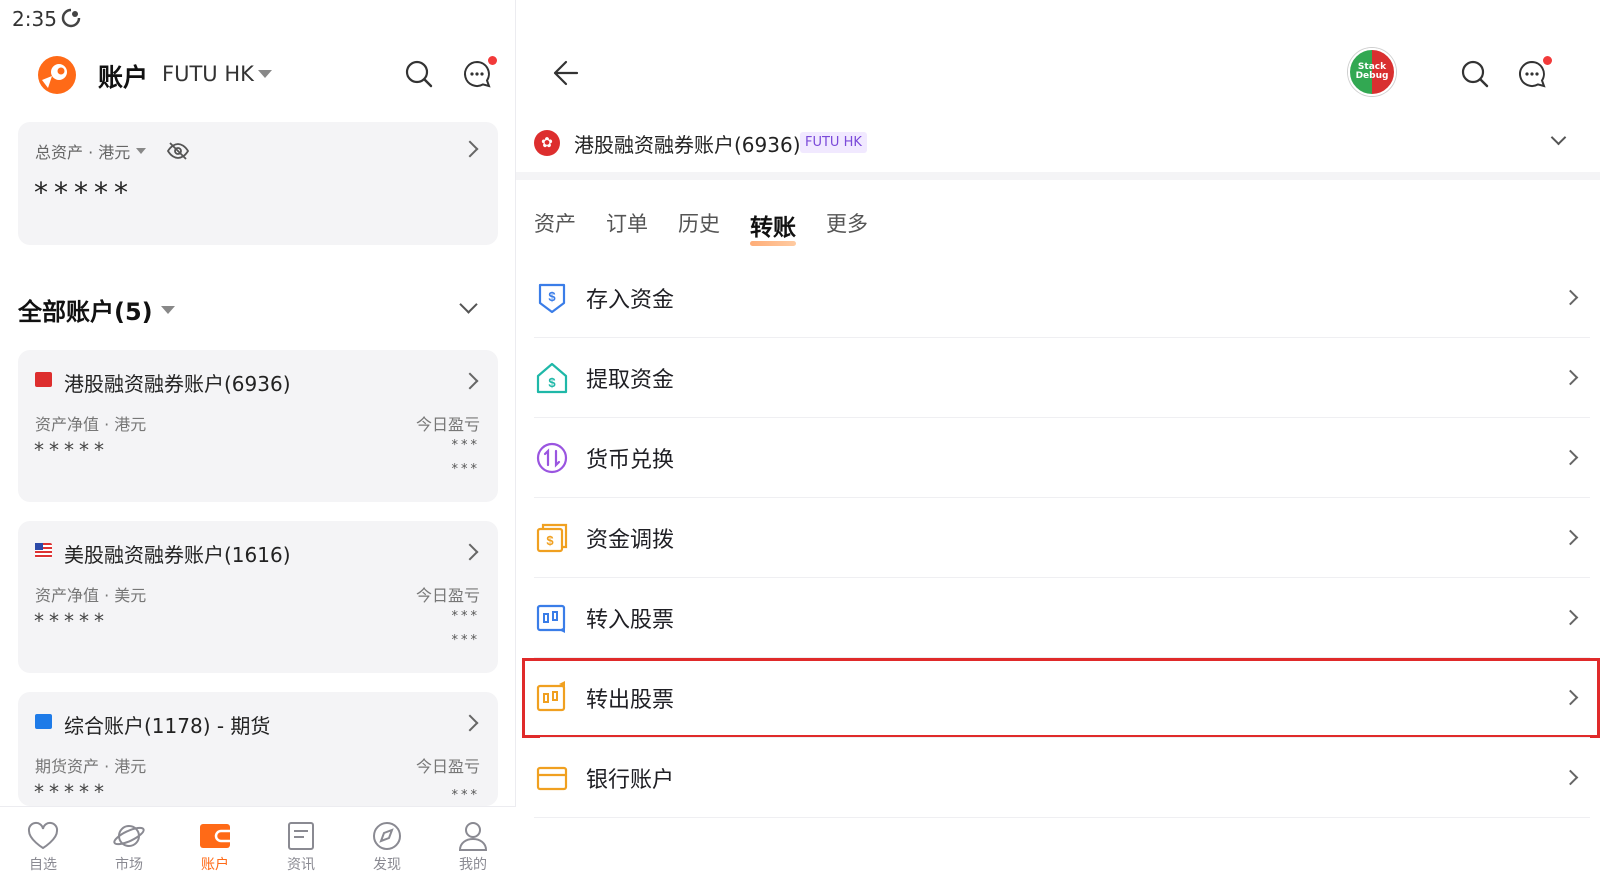 This screenshot has width=1600, height=896. What do you see at coordinates (83, 152) in the screenshot?
I see `total-assets-label: 总资产 · 港元` at bounding box center [83, 152].